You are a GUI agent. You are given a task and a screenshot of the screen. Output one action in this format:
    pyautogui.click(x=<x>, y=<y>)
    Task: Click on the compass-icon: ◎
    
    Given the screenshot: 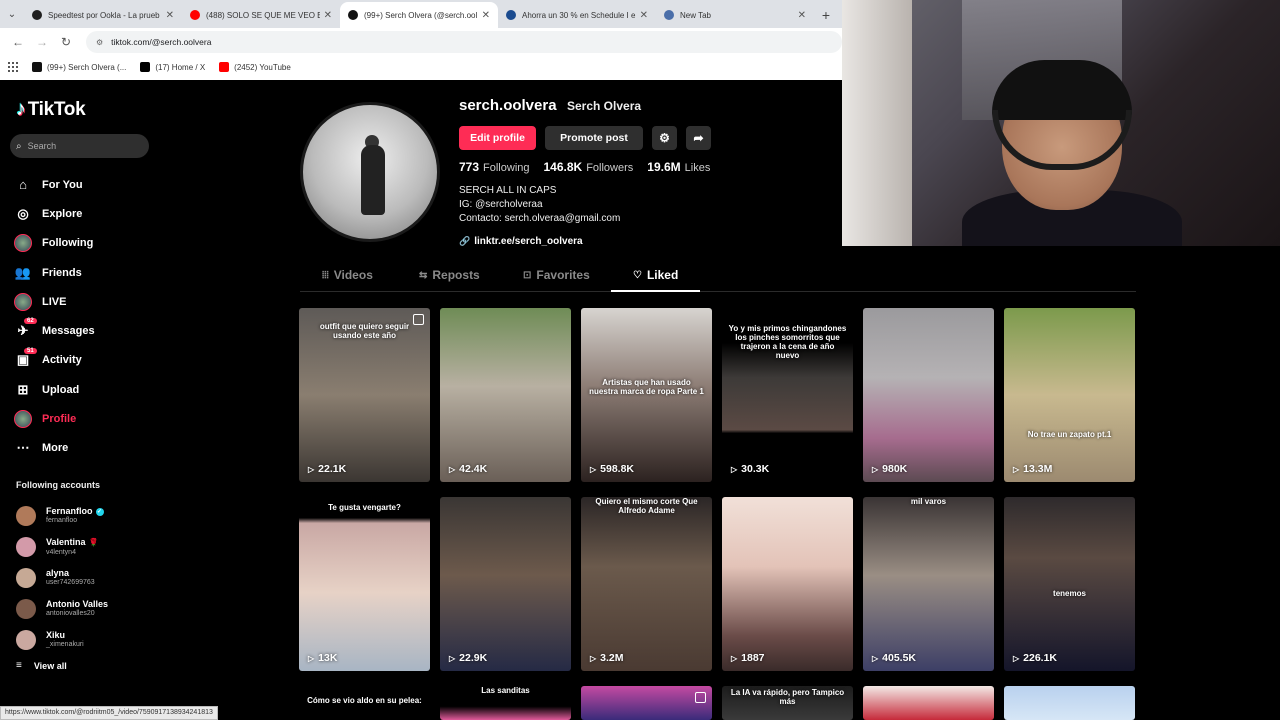 What is the action you would take?
    pyautogui.click(x=23, y=213)
    